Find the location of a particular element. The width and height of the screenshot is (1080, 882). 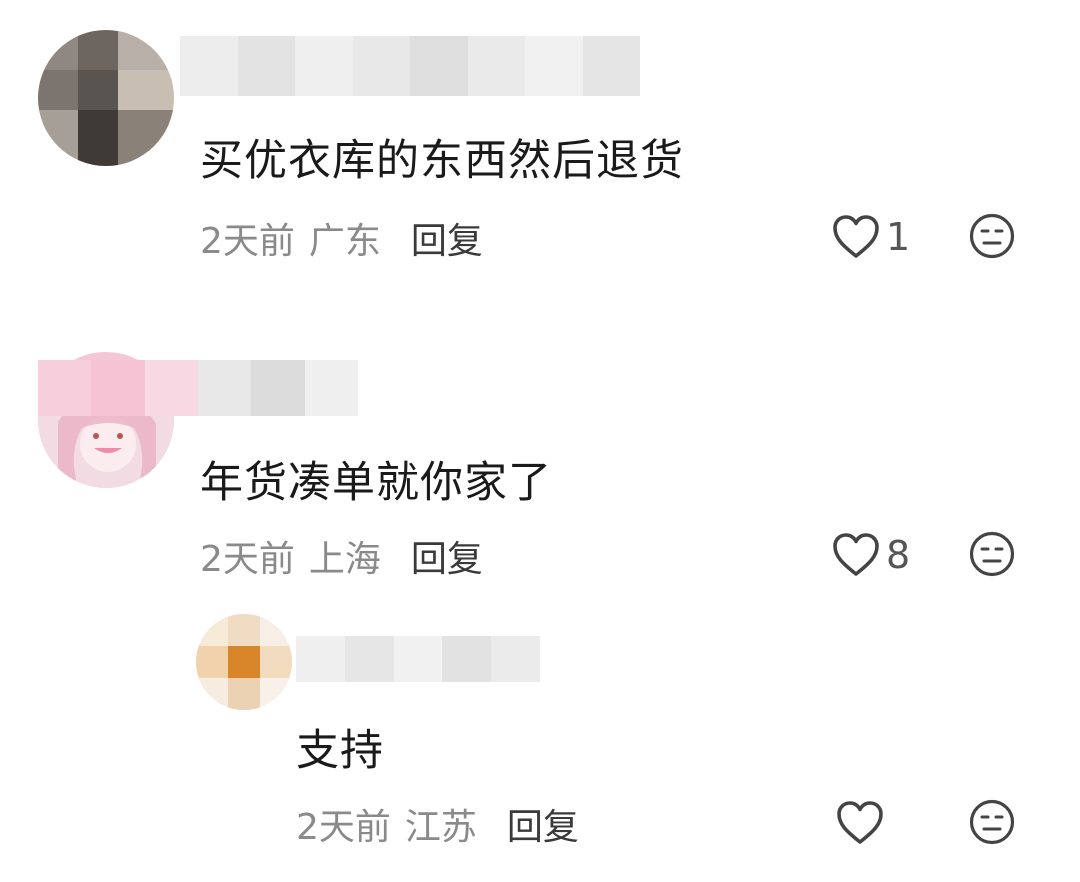

comment-meta: 2天前 江苏 回复 is located at coordinates (437, 824).